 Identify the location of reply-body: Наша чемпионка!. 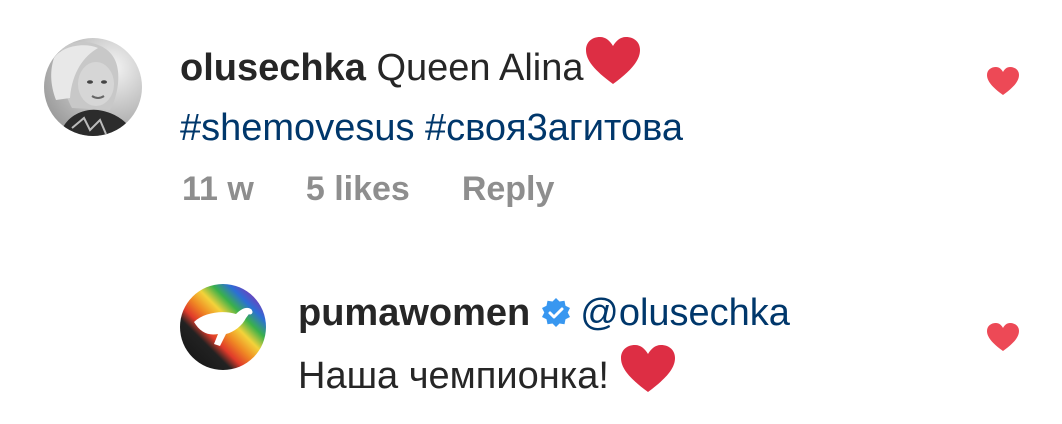
(453, 376).